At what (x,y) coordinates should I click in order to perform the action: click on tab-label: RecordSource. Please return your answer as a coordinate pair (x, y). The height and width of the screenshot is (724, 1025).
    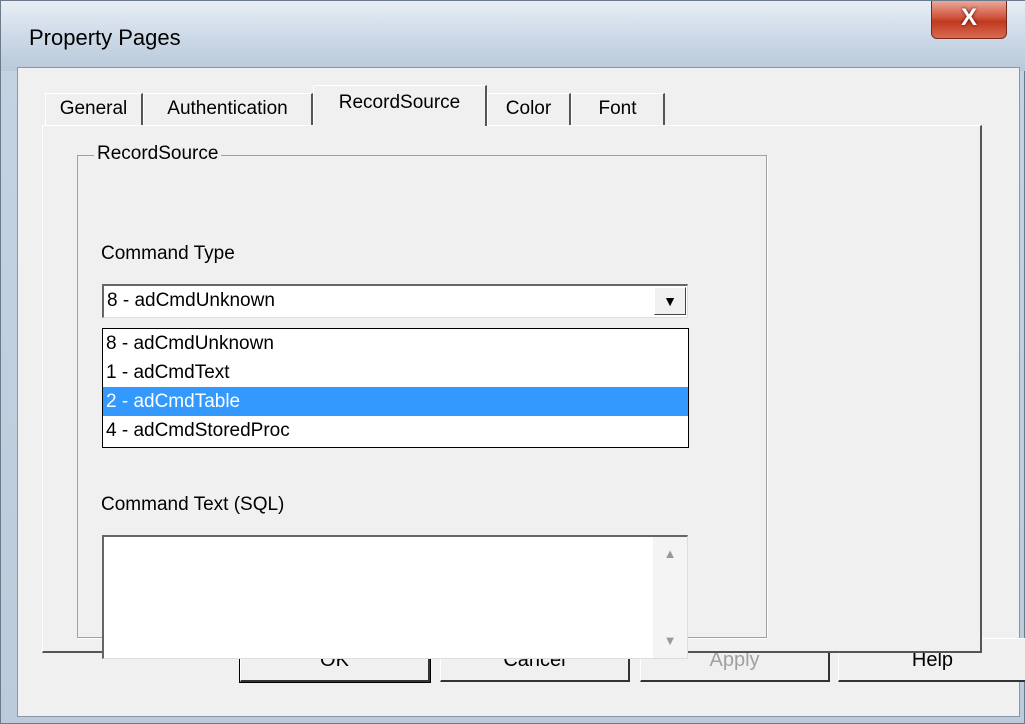
    Looking at the image, I should click on (399, 102).